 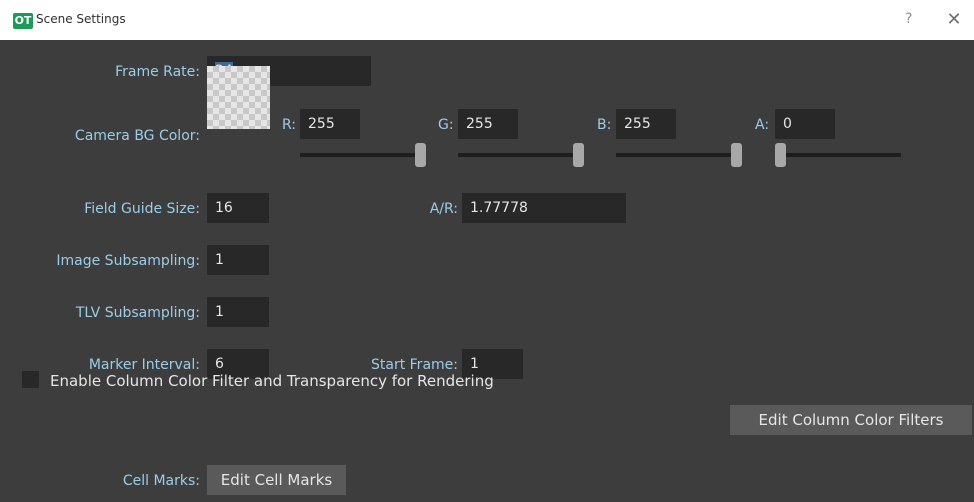 What do you see at coordinates (838, 155) in the screenshot?
I see `a-slider-track` at bounding box center [838, 155].